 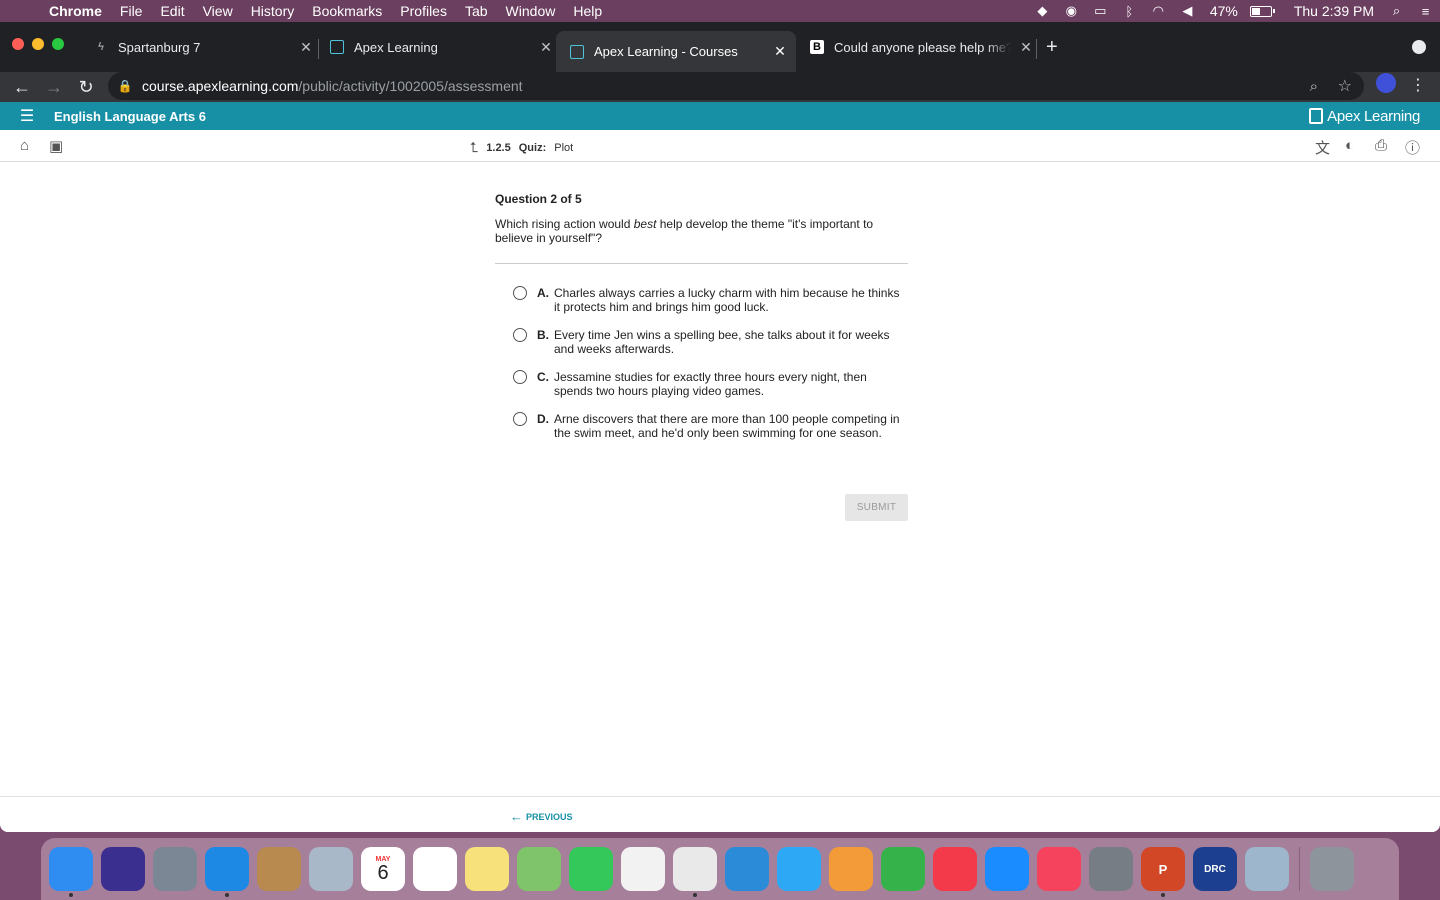 I want to click on vpn-icon: ◉, so click(x=1071, y=11).